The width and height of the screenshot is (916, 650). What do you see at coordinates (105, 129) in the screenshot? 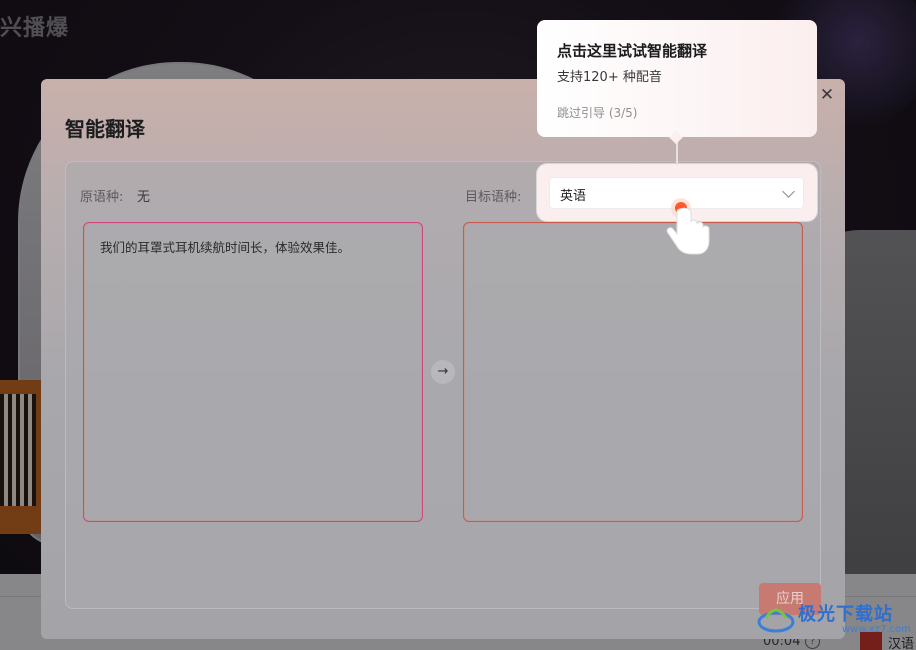
I see `dialog-title: 智能翻译` at bounding box center [105, 129].